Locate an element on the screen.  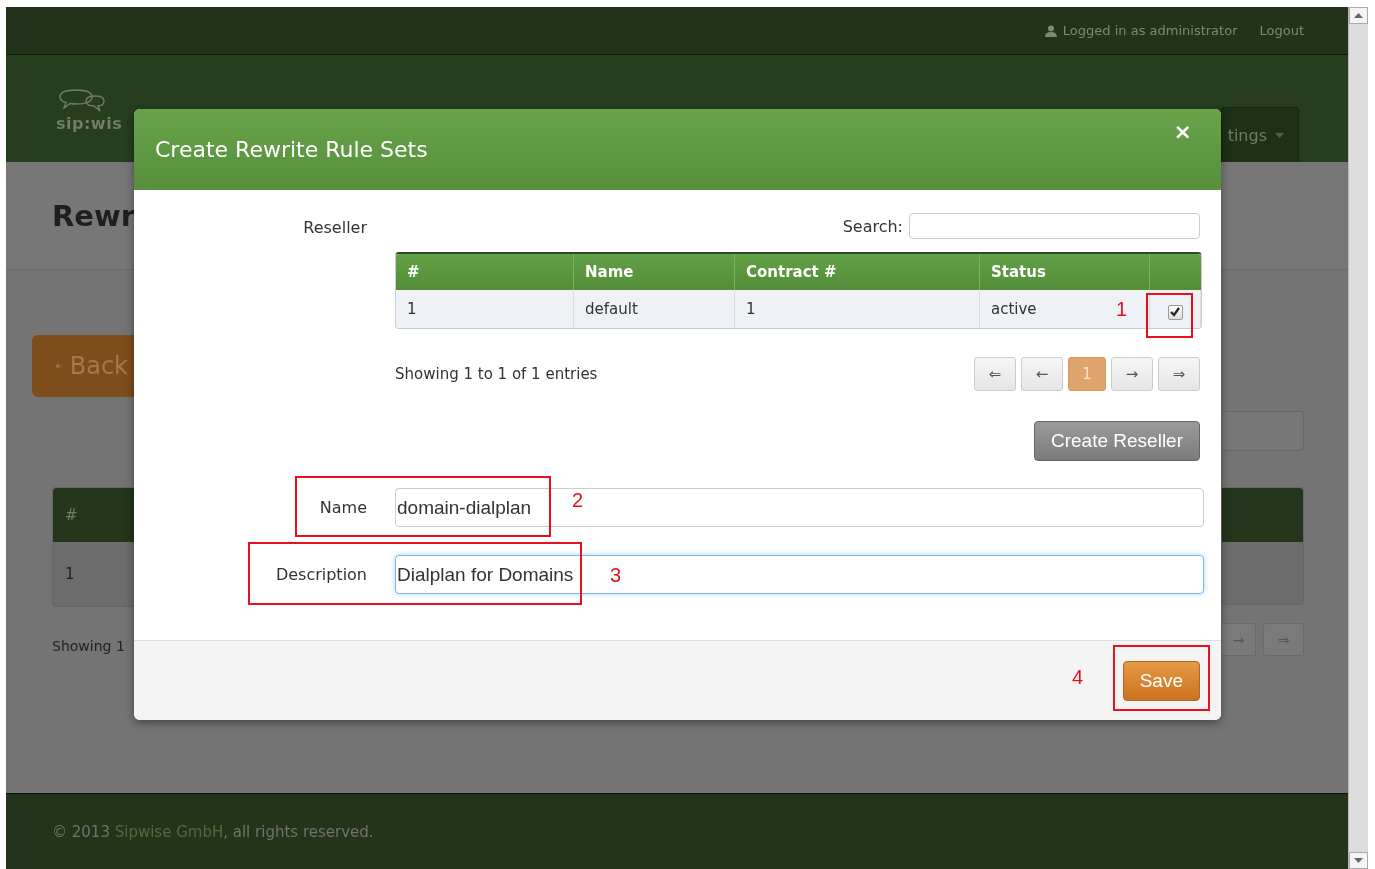
modal-title: Create Rewrite Rule Sets is located at coordinates (291, 149).